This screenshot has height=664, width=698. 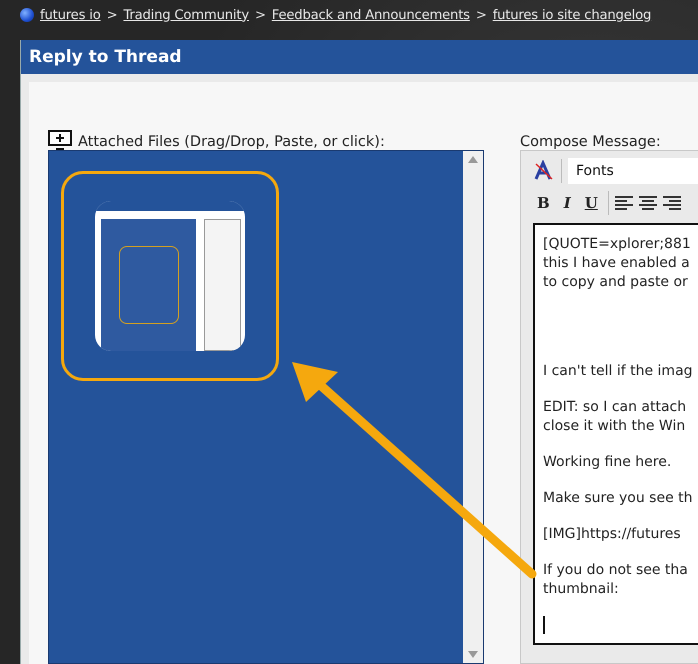 What do you see at coordinates (544, 625) in the screenshot?
I see `text-cursor` at bounding box center [544, 625].